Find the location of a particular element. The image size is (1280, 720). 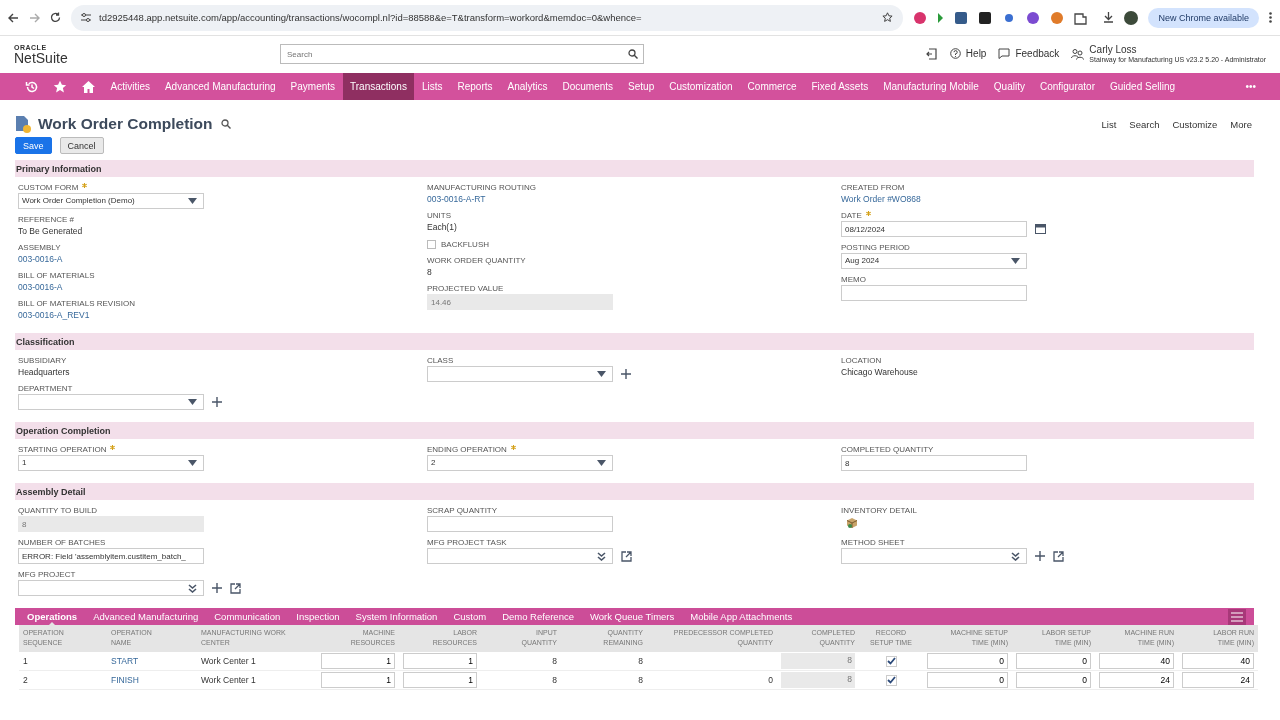

site-info-icon is located at coordinates (86, 17).